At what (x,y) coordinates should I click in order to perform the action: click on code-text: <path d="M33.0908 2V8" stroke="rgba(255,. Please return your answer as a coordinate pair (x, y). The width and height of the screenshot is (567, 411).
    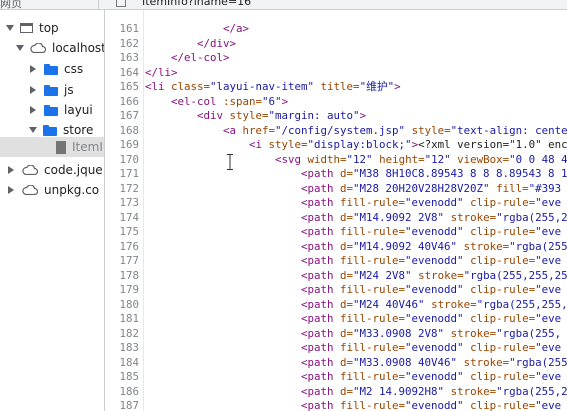
    Looking at the image, I should click on (353, 334).